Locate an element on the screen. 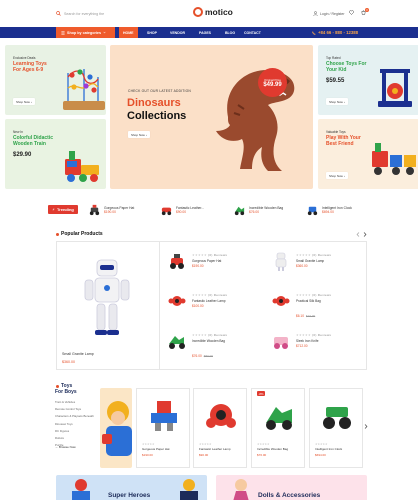 The height and width of the screenshot is (500, 418). dino-car-toy-image is located at coordinates (279, 418).